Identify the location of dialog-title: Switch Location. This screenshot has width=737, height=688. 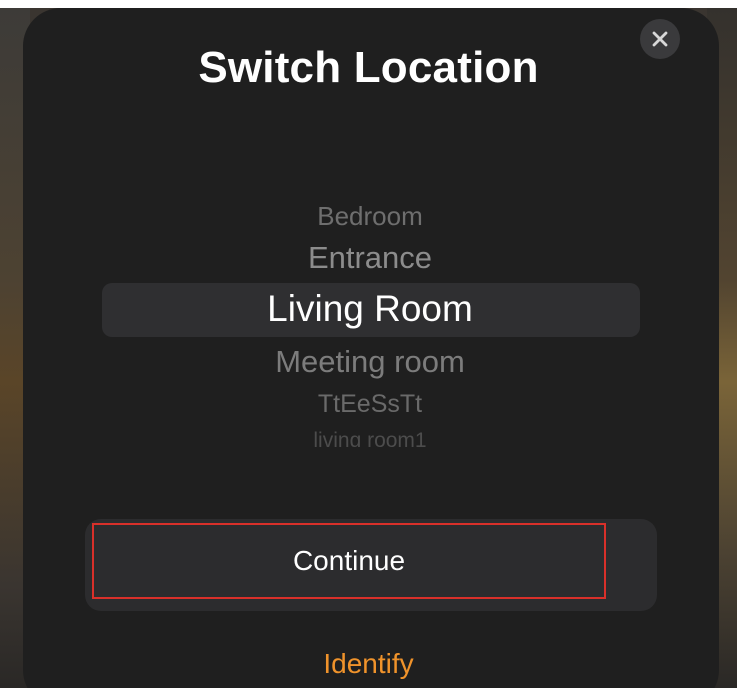
(368, 67).